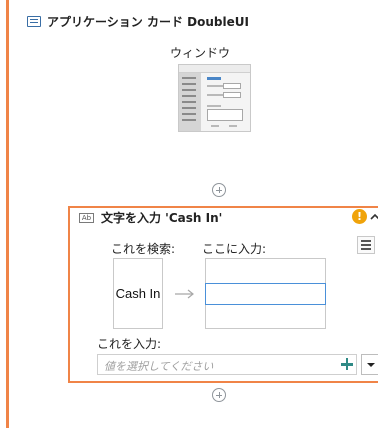 The width and height of the screenshot is (378, 428). Describe the element at coordinates (373, 217) in the screenshot. I see `collapse-icon` at that location.